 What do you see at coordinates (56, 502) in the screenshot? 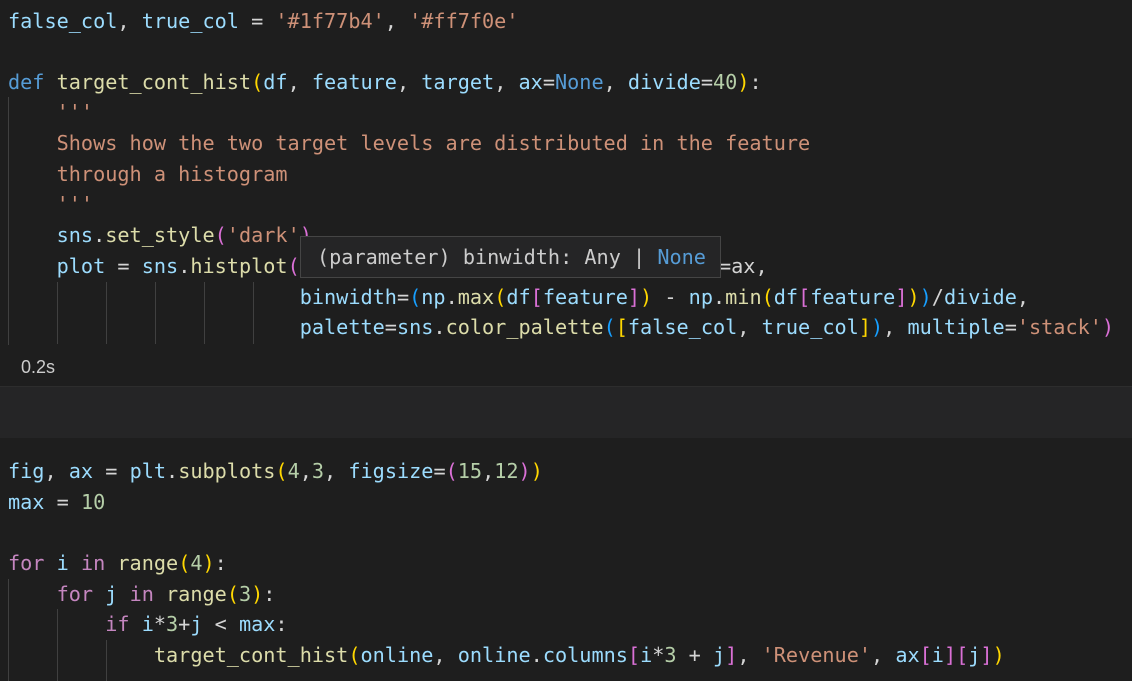
I see `code-line-2: max = 10` at bounding box center [56, 502].